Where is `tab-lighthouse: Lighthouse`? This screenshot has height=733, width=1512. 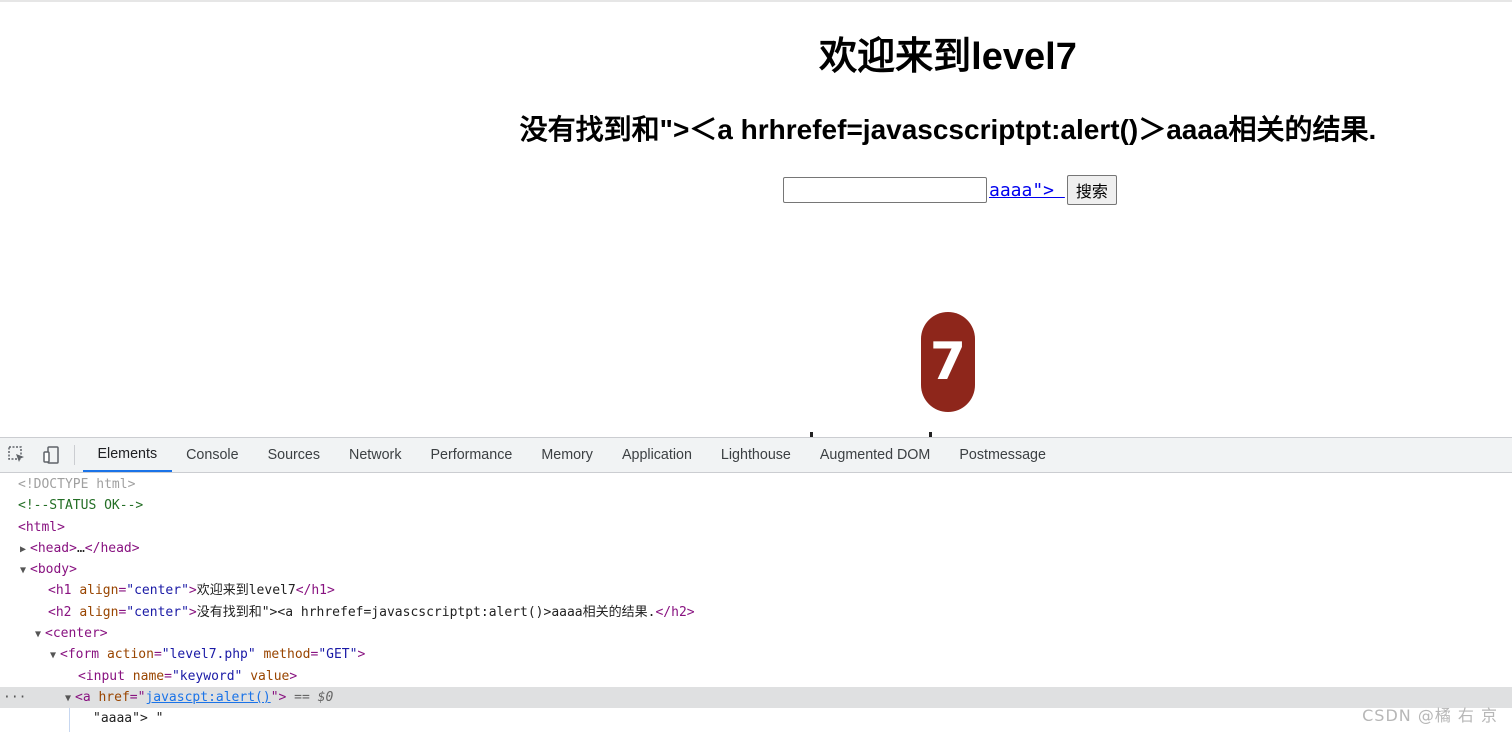 tab-lighthouse: Lighthouse is located at coordinates (755, 455).